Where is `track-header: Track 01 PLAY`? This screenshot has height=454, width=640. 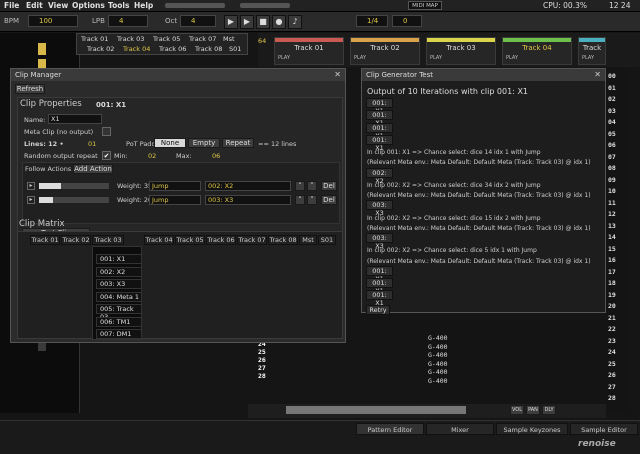 track-header: Track 01 PLAY is located at coordinates (309, 51).